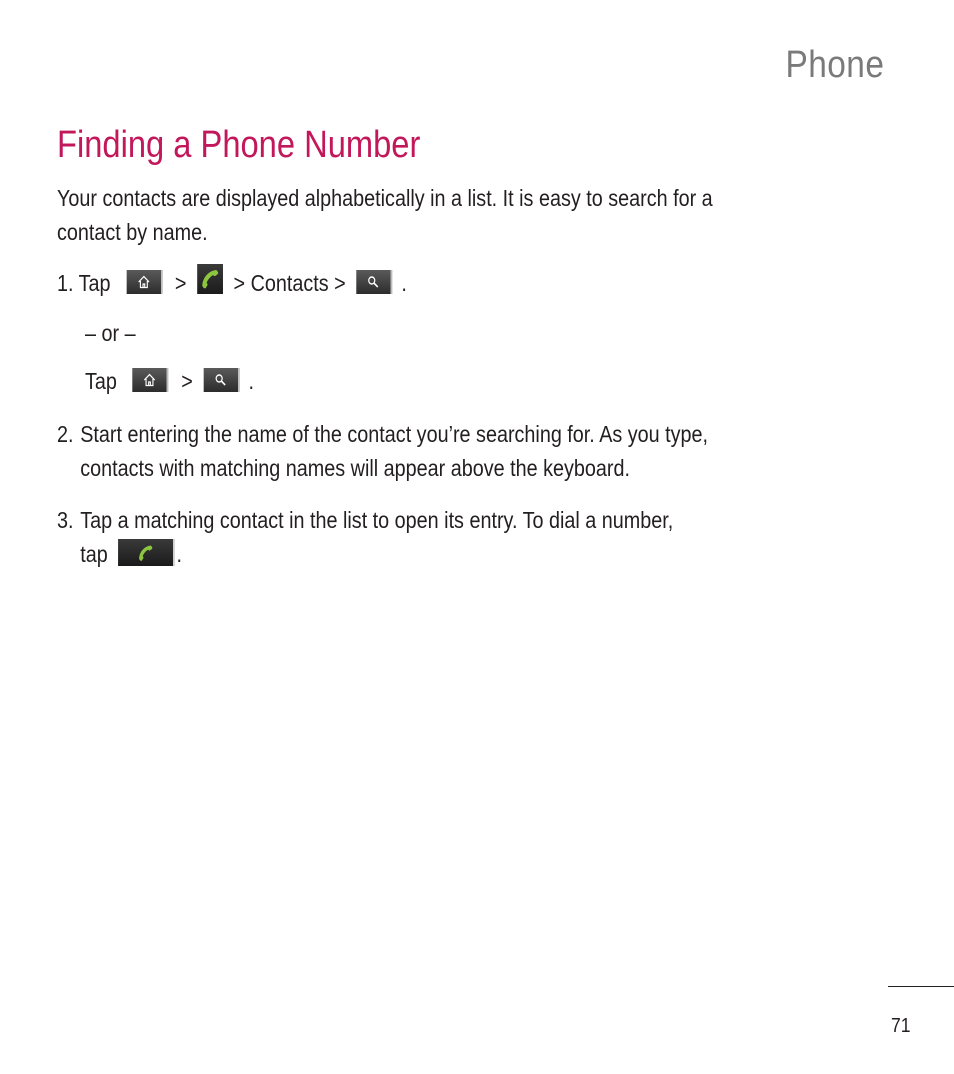 Image resolution: width=954 pixels, height=1074 pixels. Describe the element at coordinates (179, 554) in the screenshot. I see `step-3-end: .` at that location.